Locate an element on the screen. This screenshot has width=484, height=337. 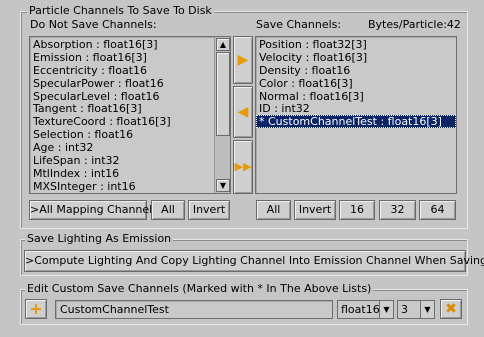
lighting-group-title: Save Lighting As Emission is located at coordinates (99, 238).